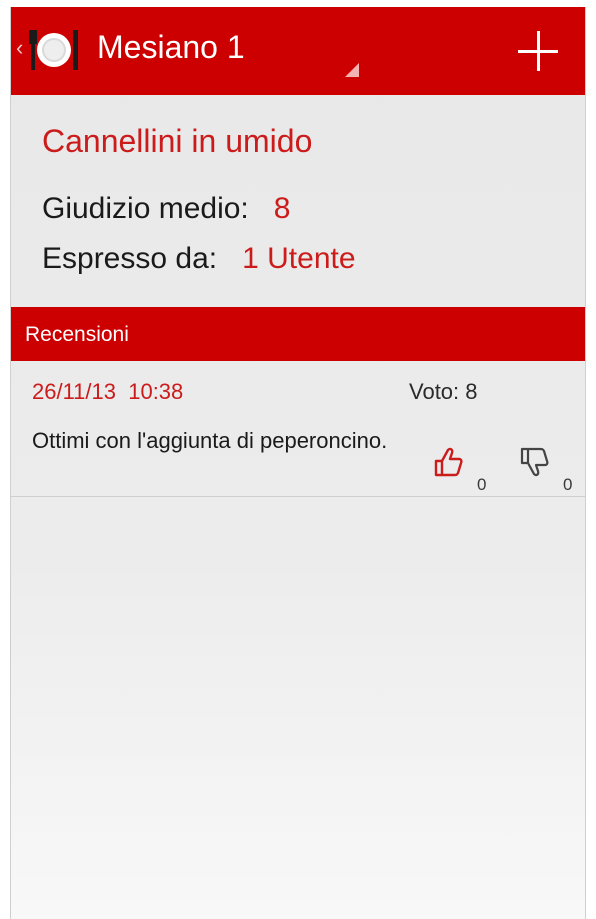  I want to click on rated-by-row: Espresso da: 1 Utente, so click(199, 259).